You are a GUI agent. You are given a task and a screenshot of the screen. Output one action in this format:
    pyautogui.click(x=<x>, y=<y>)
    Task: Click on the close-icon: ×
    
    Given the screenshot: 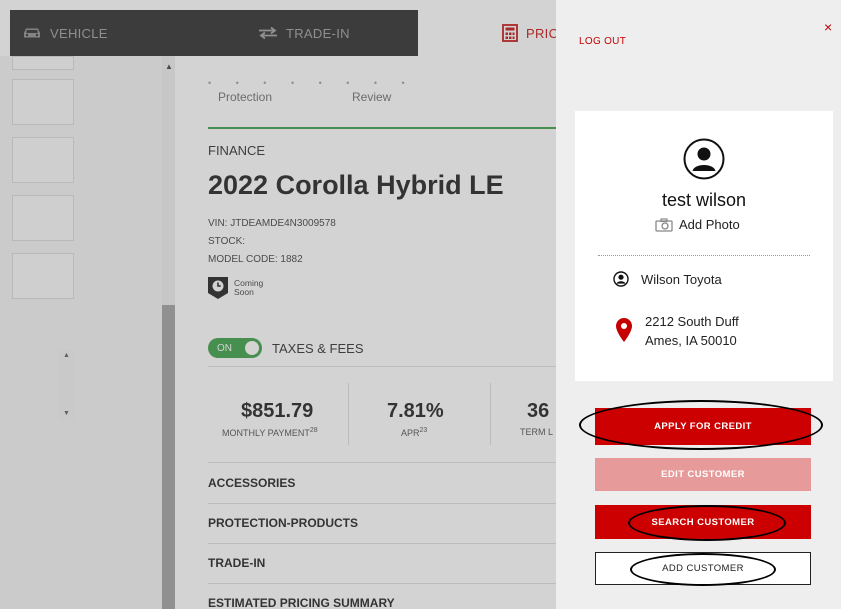 What is the action you would take?
    pyautogui.click(x=828, y=27)
    